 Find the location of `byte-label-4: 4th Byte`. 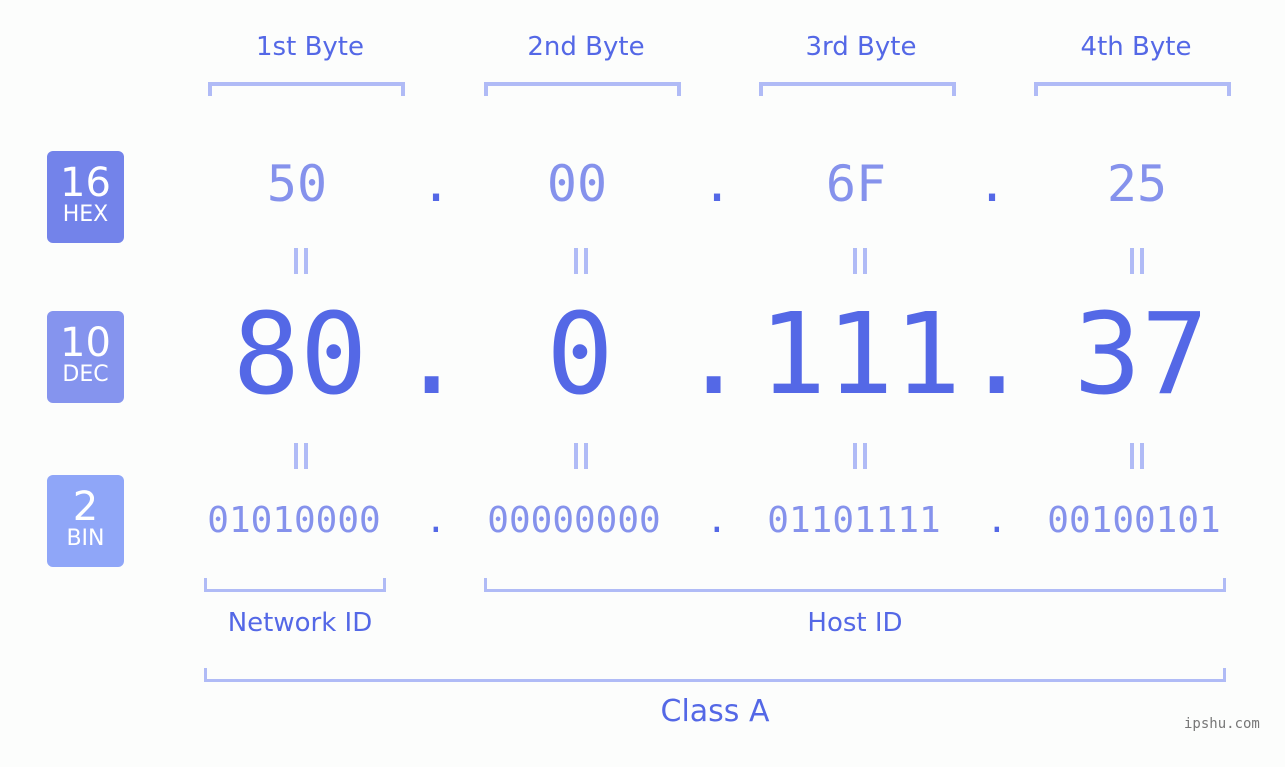

byte-label-4: 4th Byte is located at coordinates (1136, 47).